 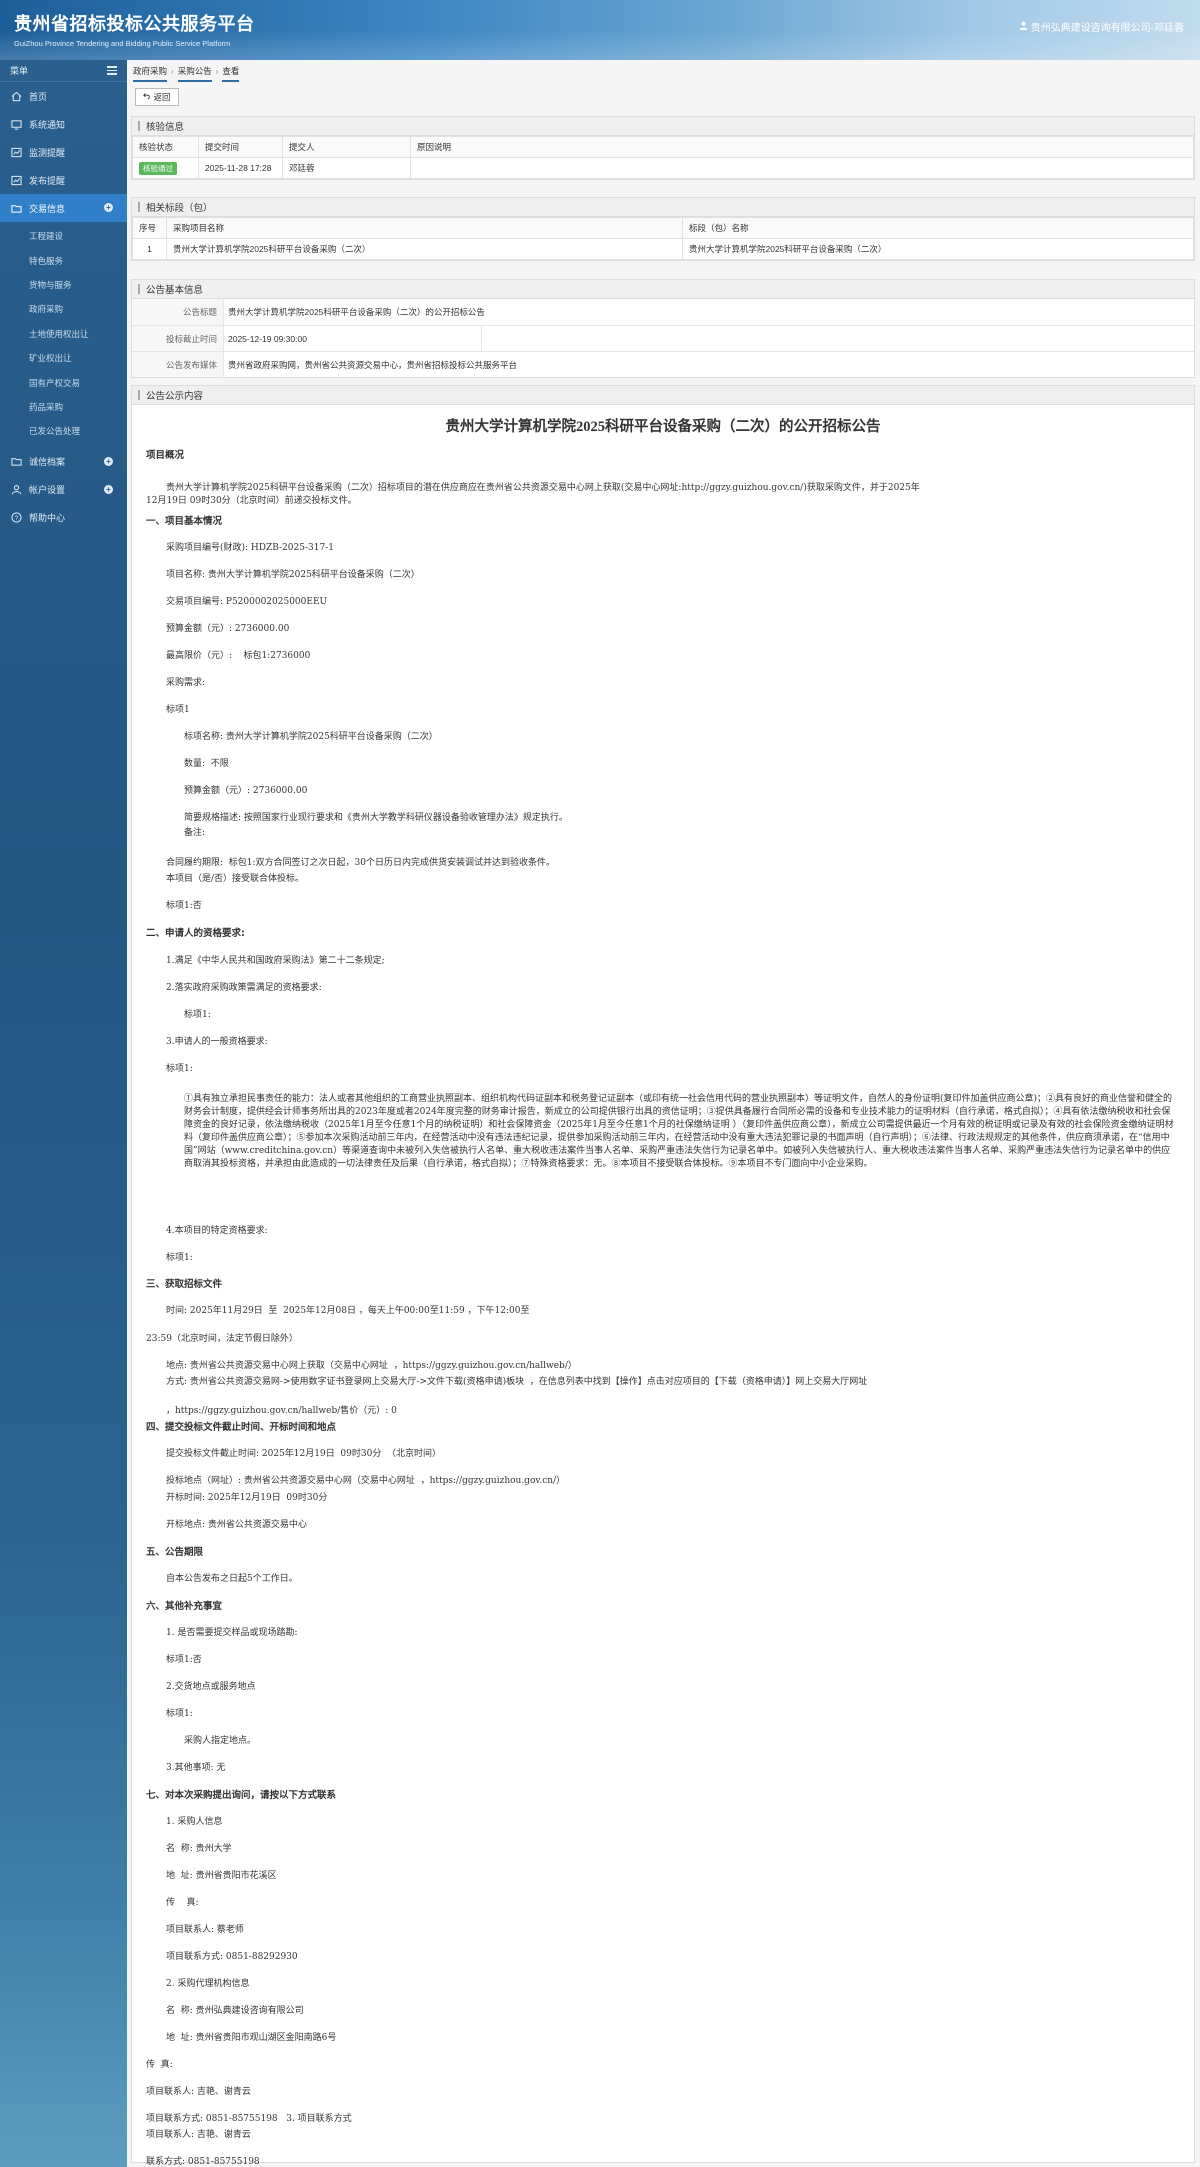 I want to click on document-line: 采购项目编号(财政): HDZB-2025-317-1, so click(x=250, y=548).